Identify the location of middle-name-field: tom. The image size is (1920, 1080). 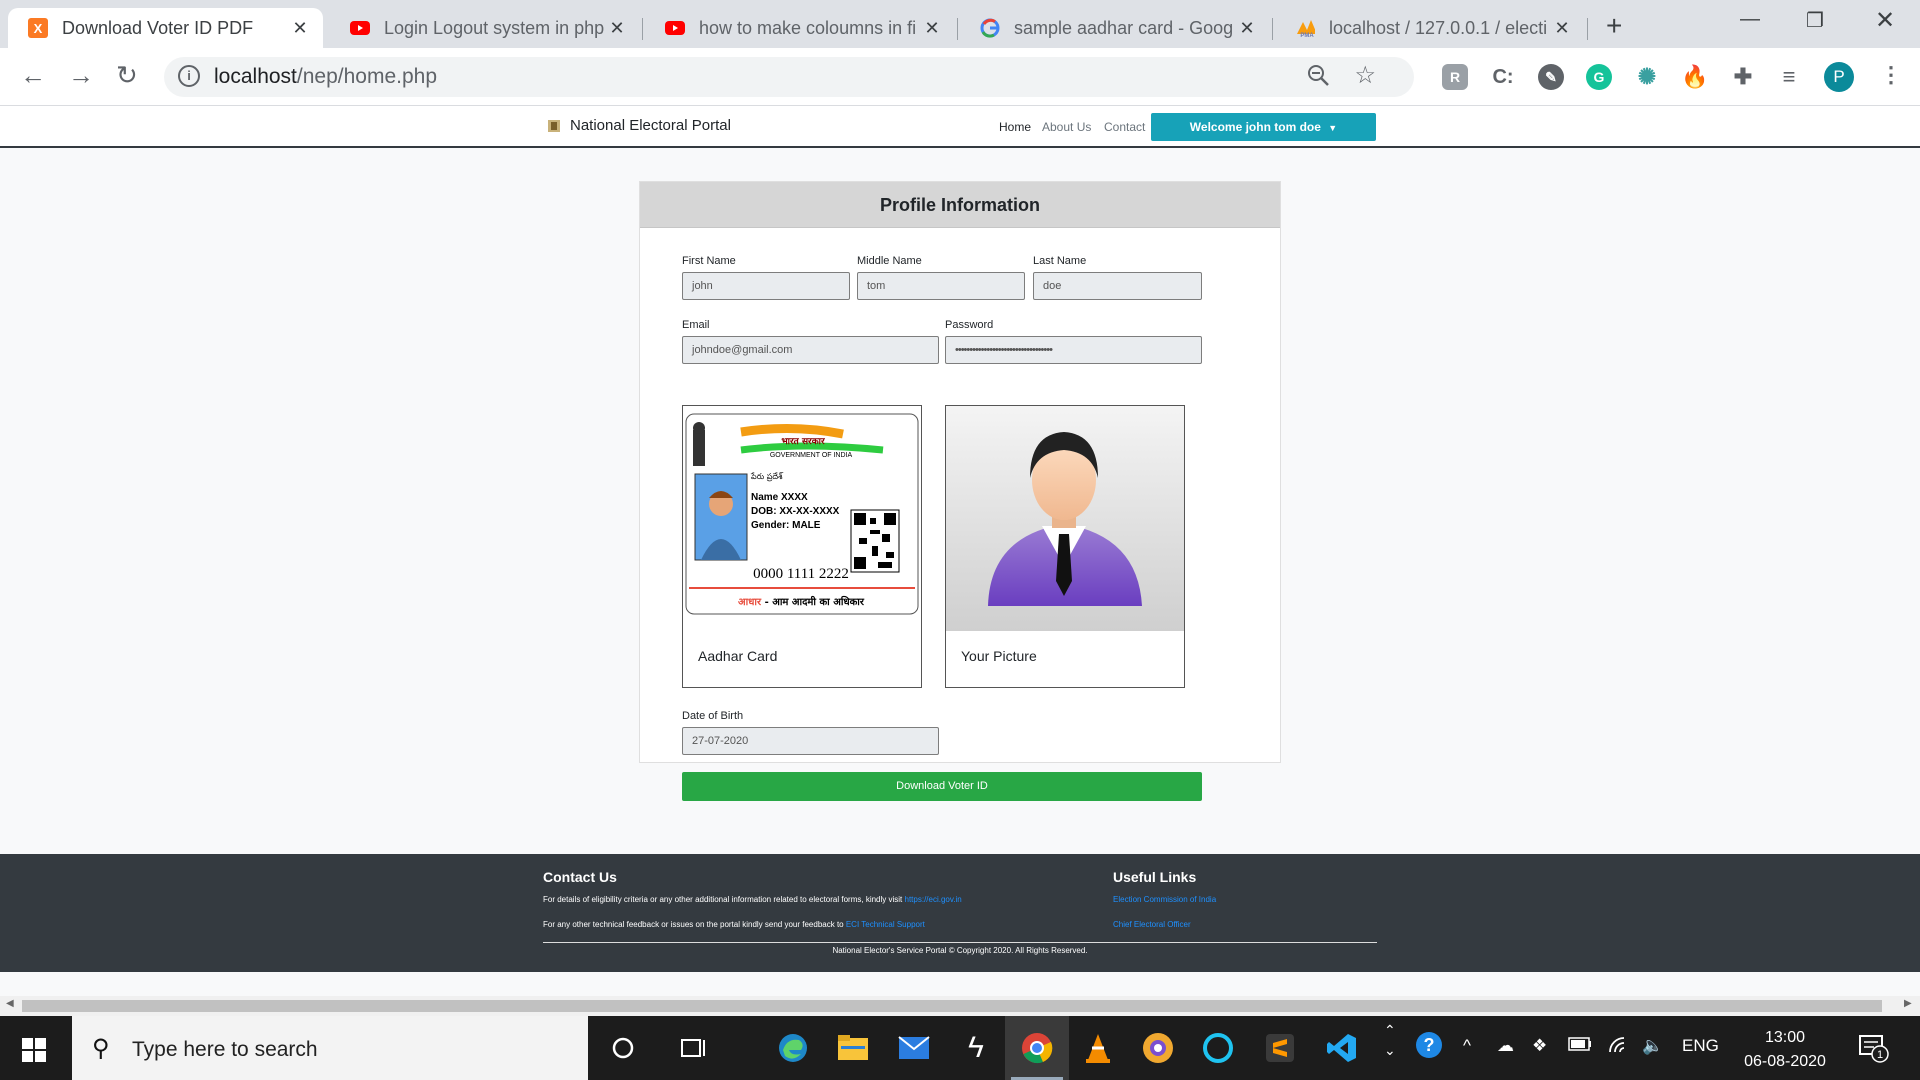
(941, 286).